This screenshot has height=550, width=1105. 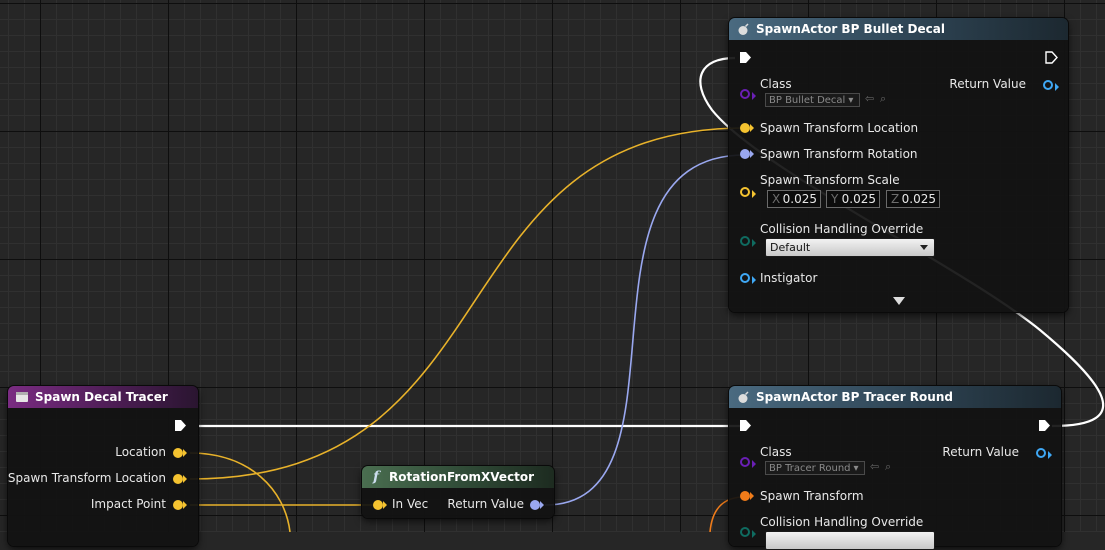 I want to click on spawn-transform-label: Spawn Transform, so click(x=812, y=496).